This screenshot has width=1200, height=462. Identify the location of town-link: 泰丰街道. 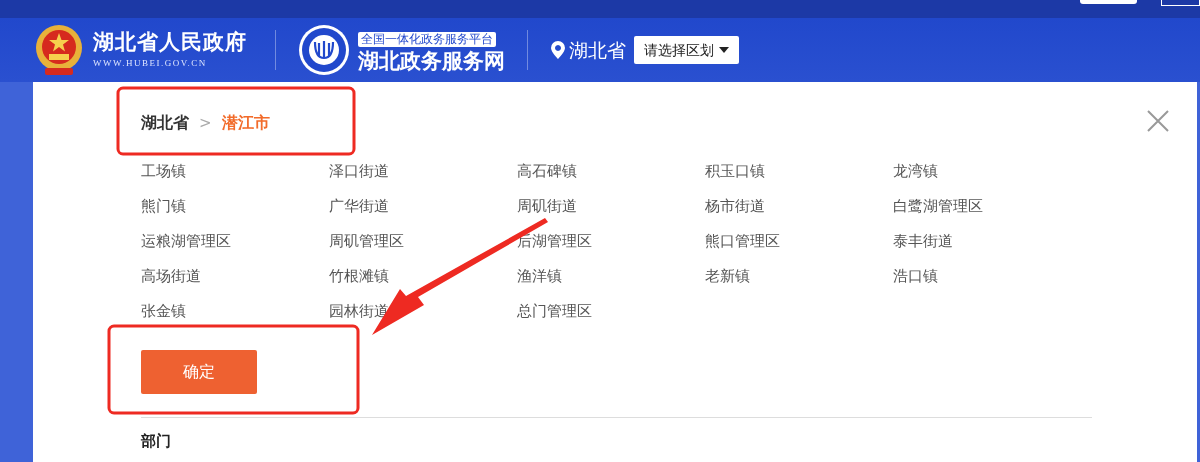
(923, 241).